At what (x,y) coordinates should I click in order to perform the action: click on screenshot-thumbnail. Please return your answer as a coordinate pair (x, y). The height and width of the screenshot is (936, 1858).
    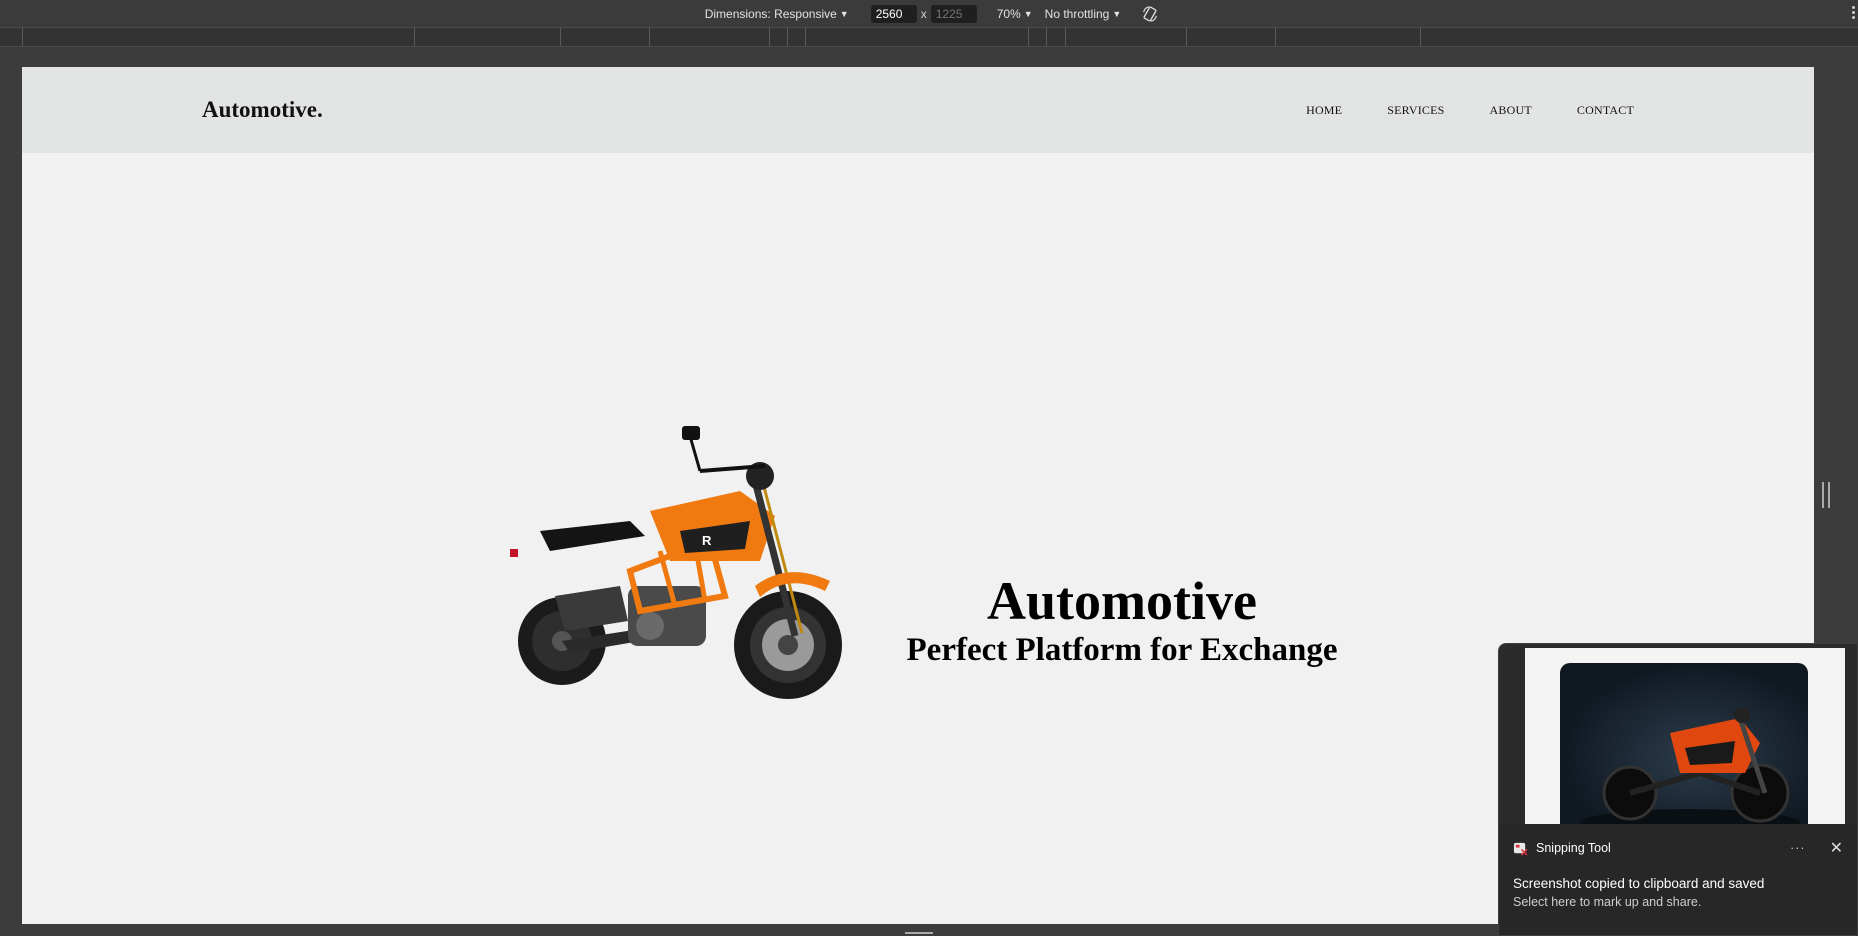
    Looking at the image, I should click on (1685, 740).